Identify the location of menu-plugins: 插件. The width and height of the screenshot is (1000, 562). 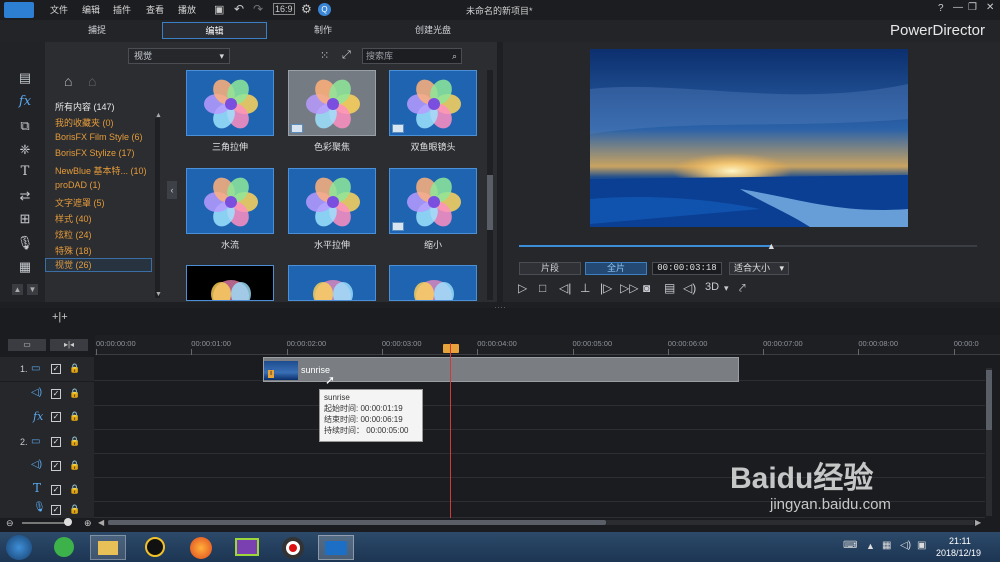
(122, 9).